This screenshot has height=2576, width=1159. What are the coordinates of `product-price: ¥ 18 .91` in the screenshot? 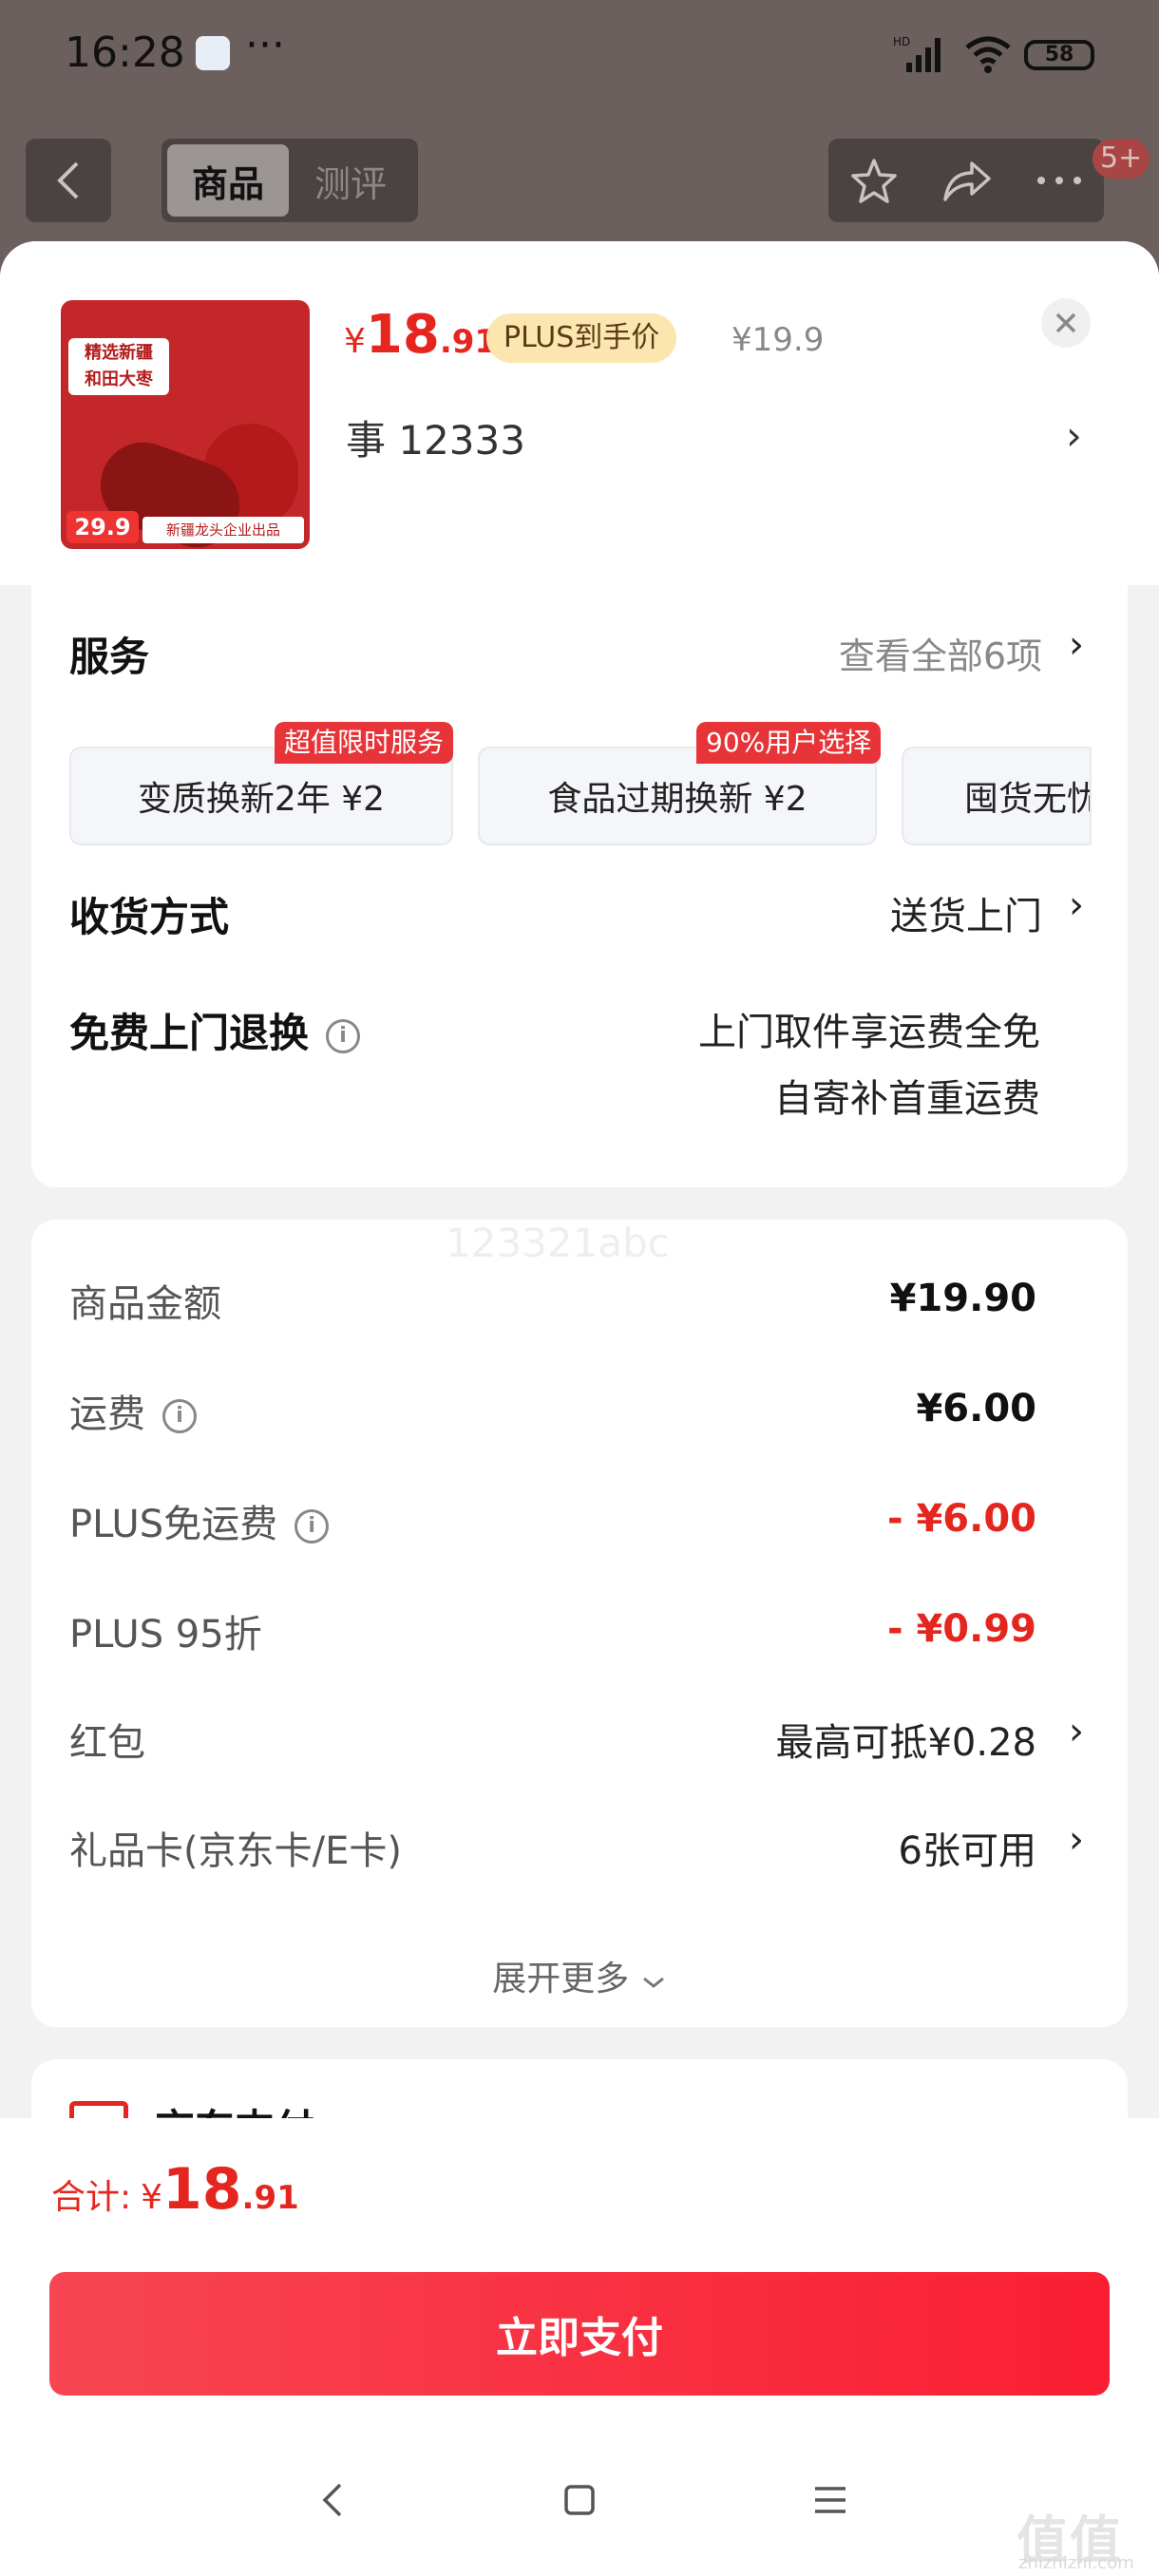 It's located at (420, 335).